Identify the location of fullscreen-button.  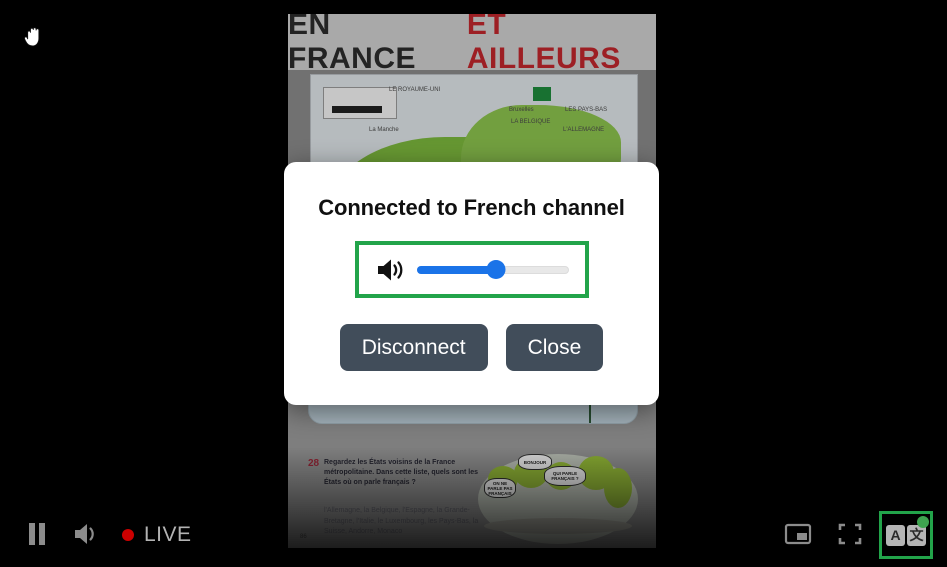
(850, 535).